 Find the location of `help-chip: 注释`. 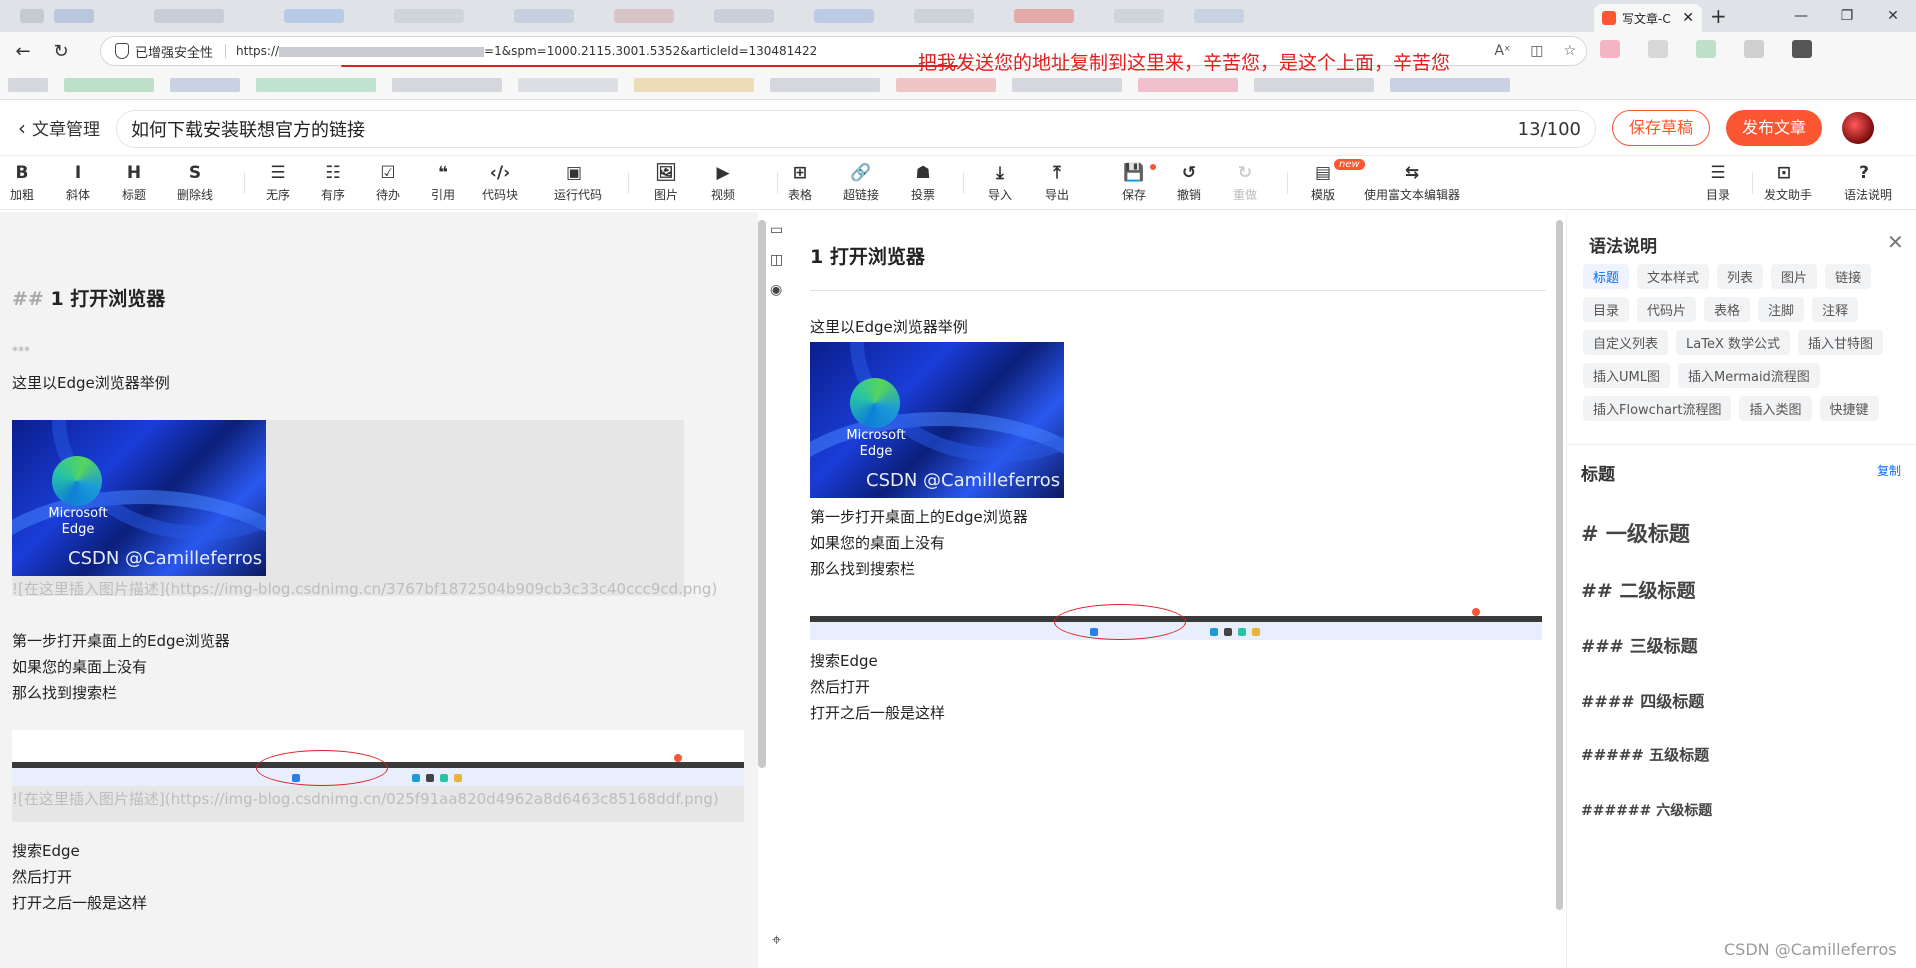

help-chip: 注释 is located at coordinates (1835, 309).